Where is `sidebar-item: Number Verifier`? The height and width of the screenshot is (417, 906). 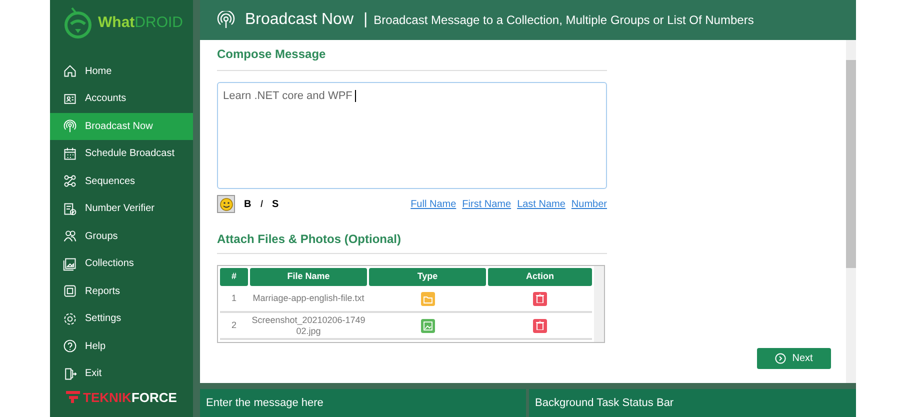
sidebar-item: Number Verifier is located at coordinates (121, 208).